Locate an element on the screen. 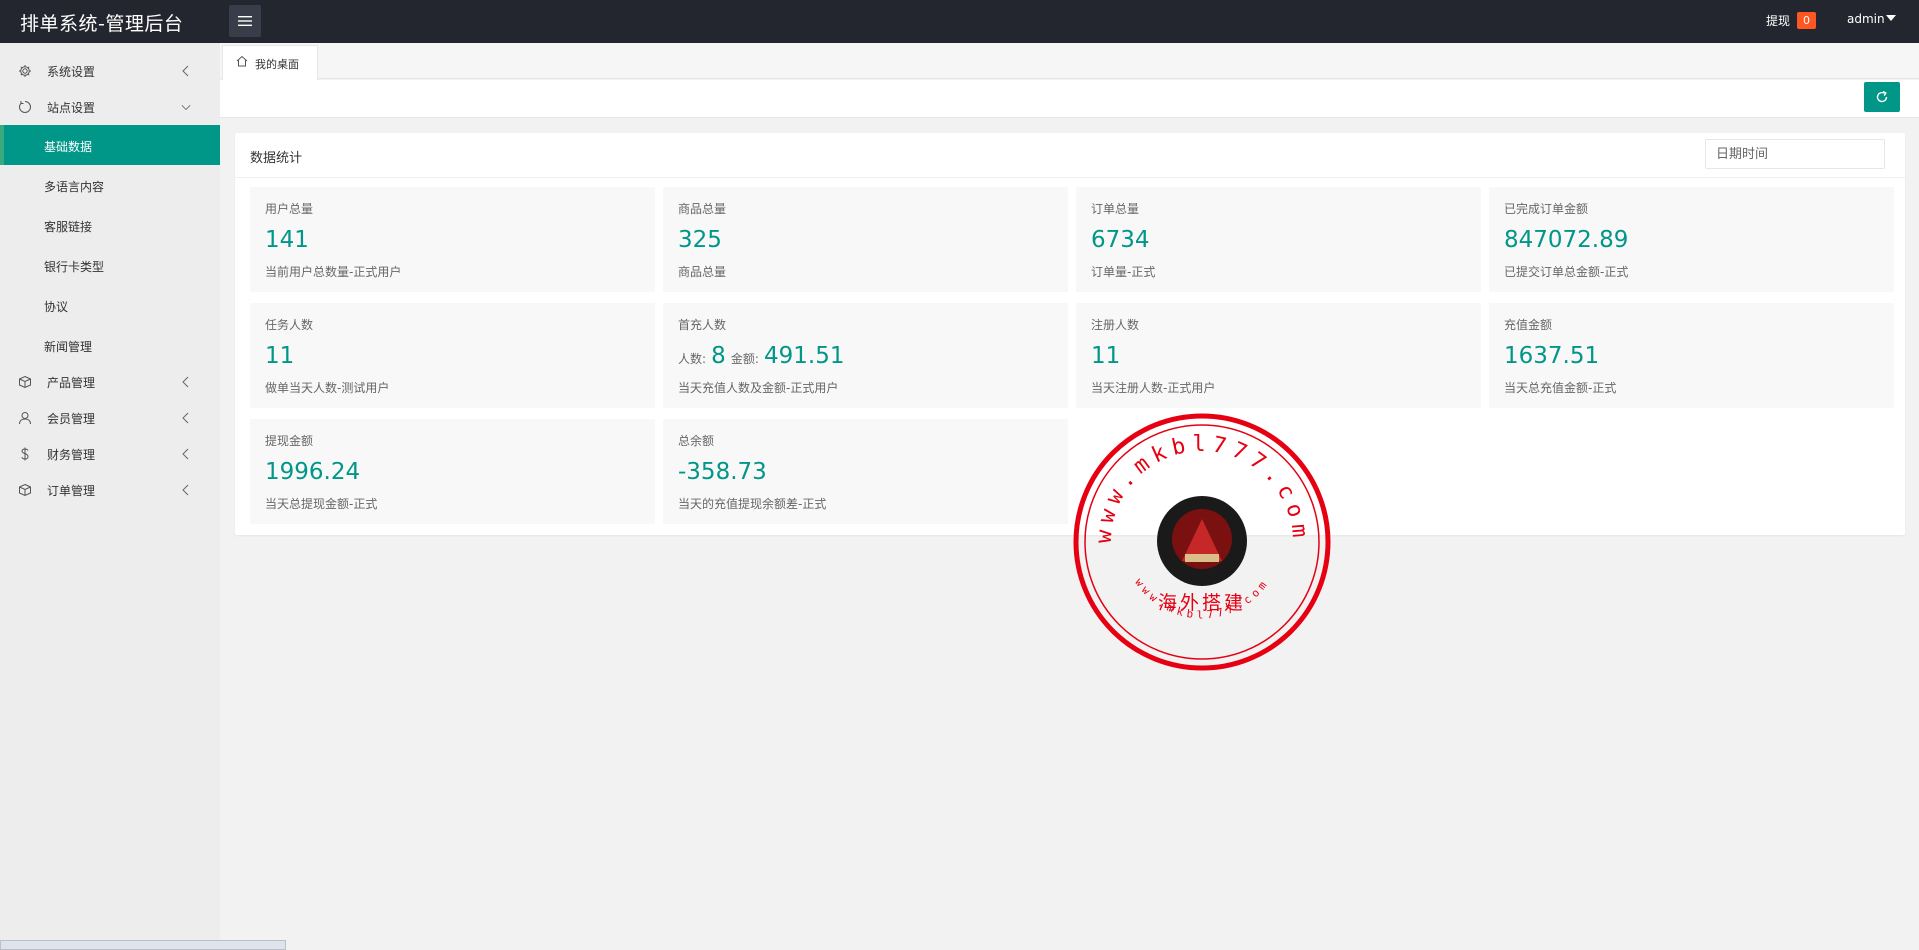 The height and width of the screenshot is (950, 1919). dollar-icon is located at coordinates (25, 454).